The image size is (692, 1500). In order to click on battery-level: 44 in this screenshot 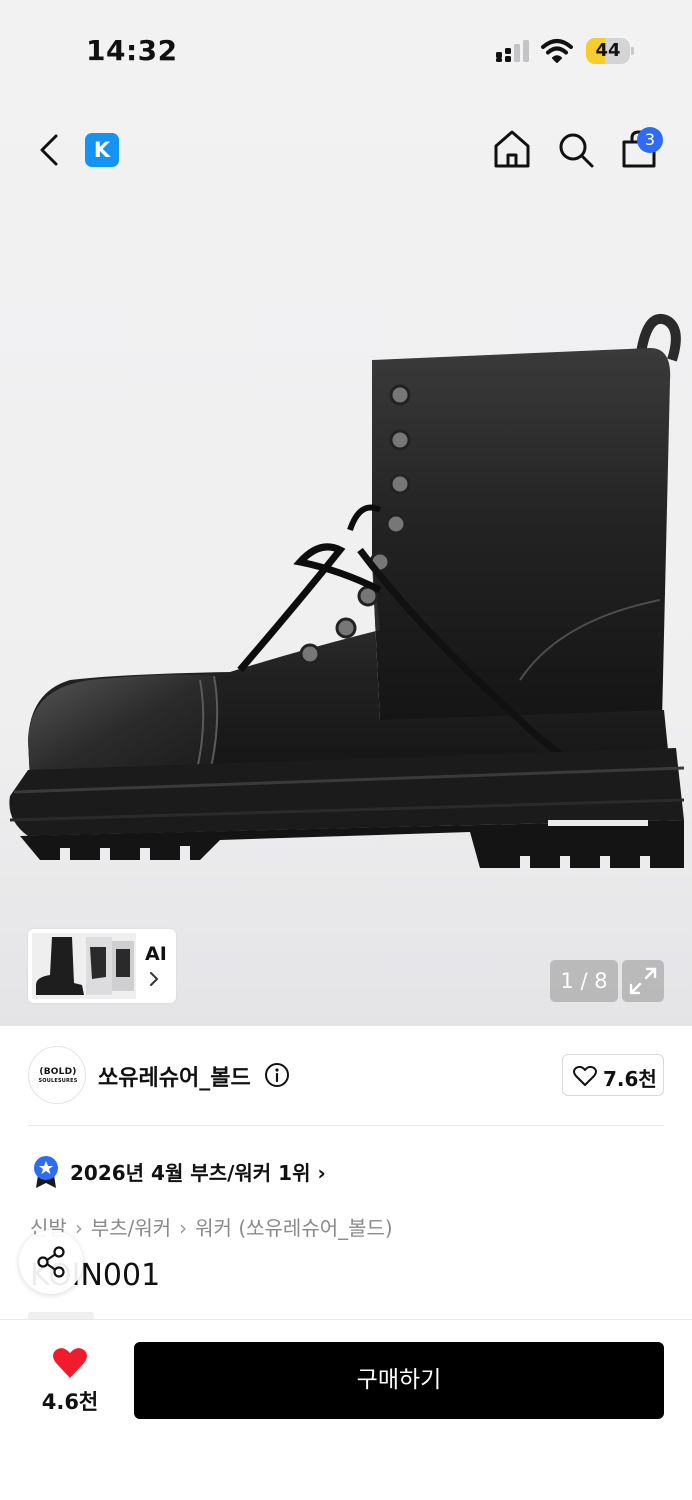, I will do `click(608, 50)`.